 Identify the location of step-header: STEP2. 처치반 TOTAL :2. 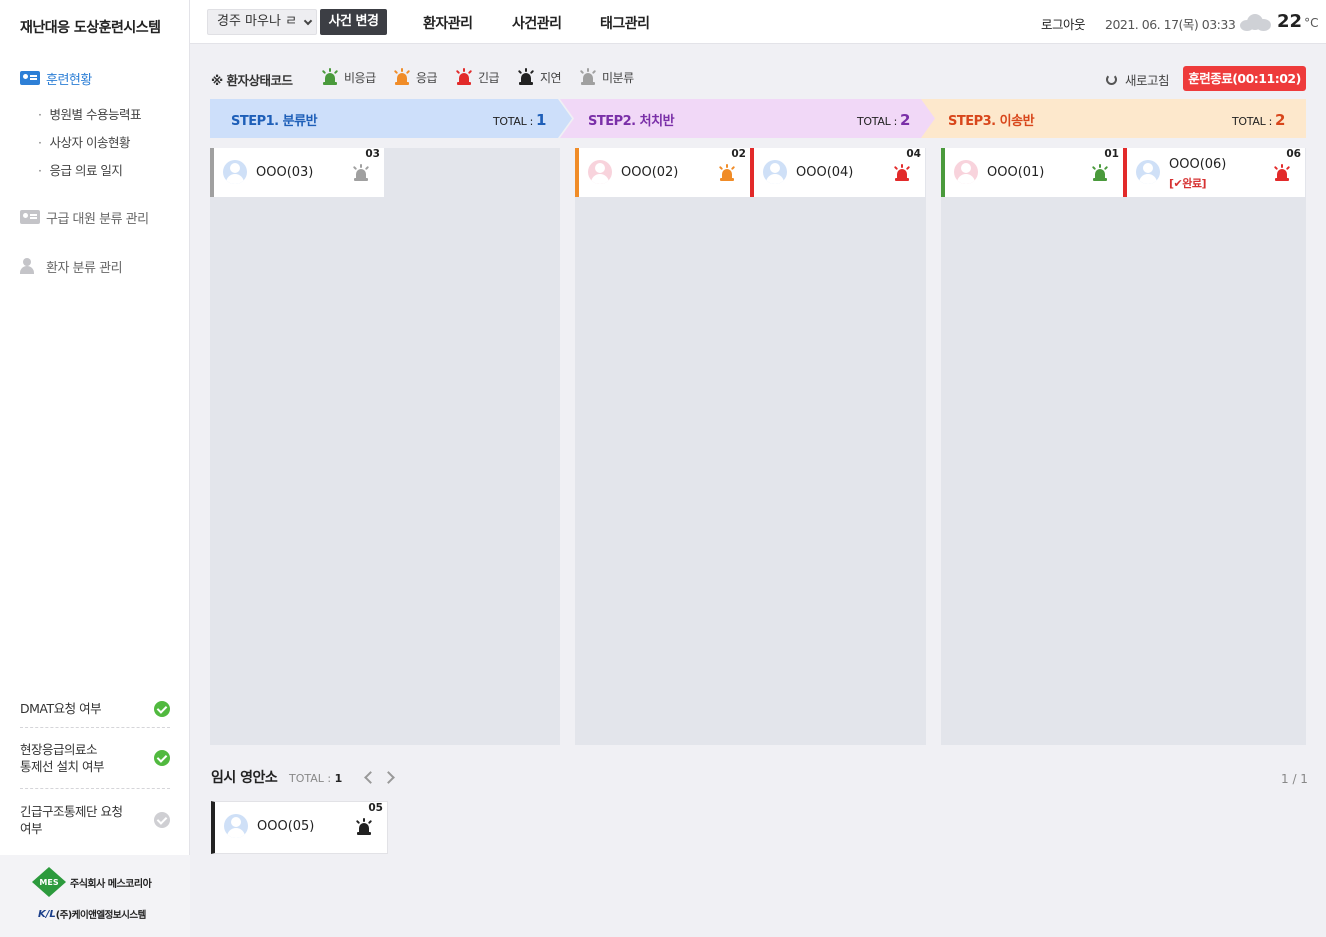
(747, 118).